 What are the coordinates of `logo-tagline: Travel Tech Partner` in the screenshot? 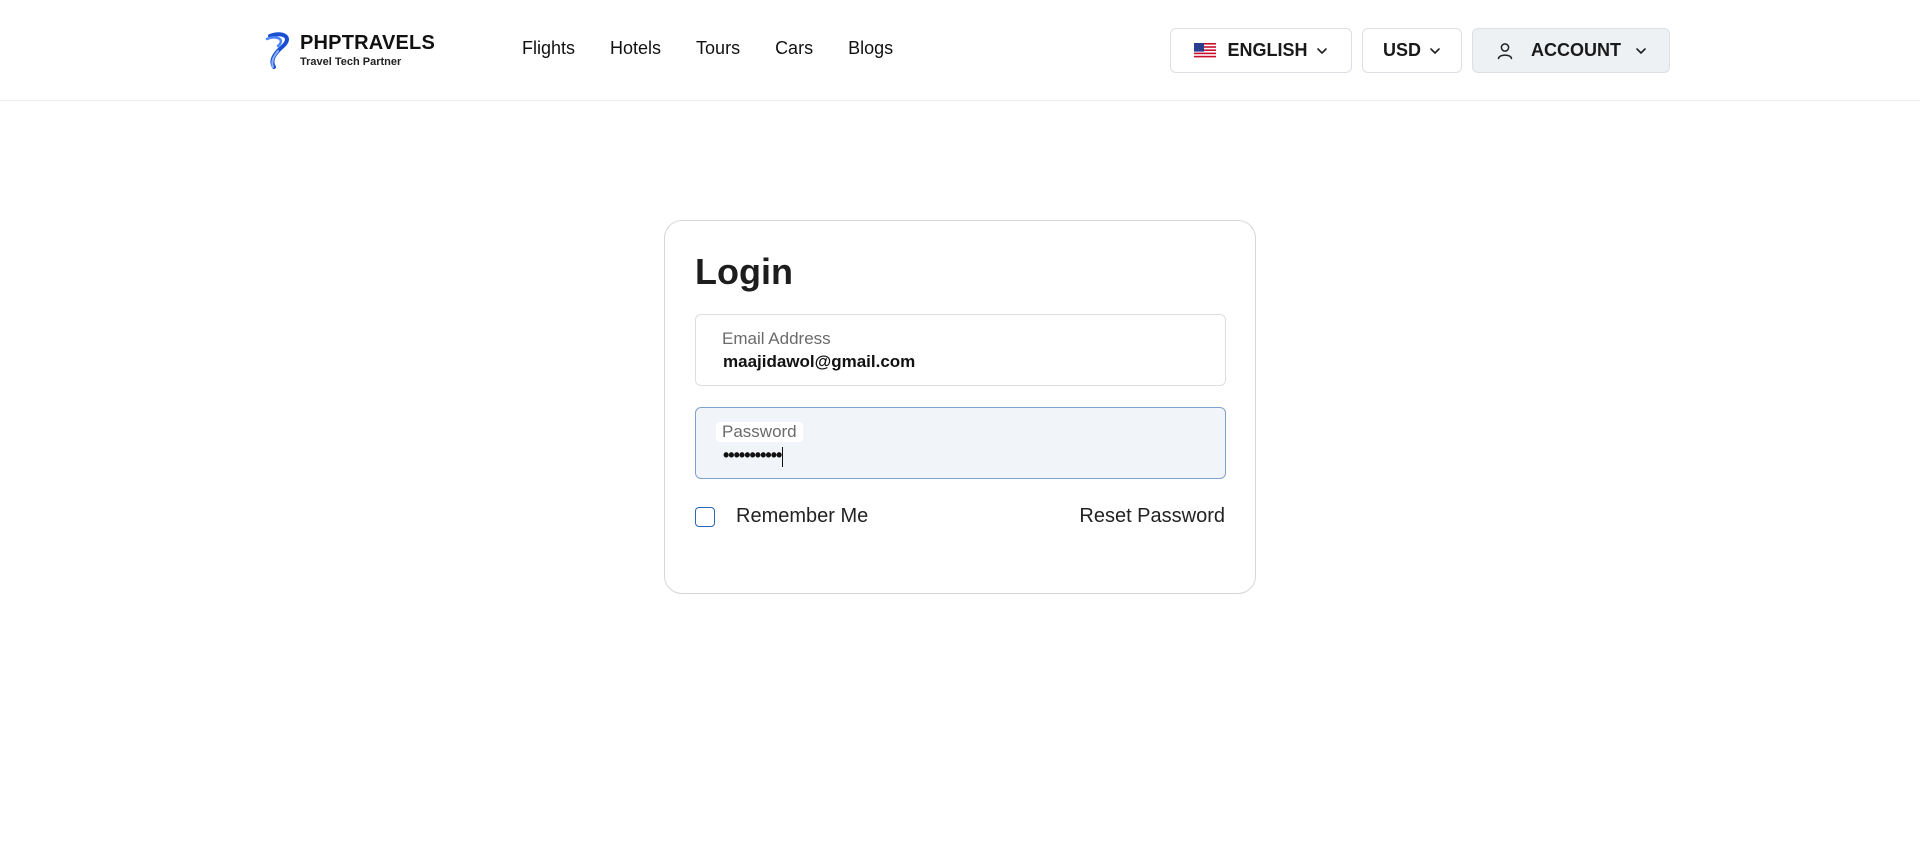 It's located at (351, 61).